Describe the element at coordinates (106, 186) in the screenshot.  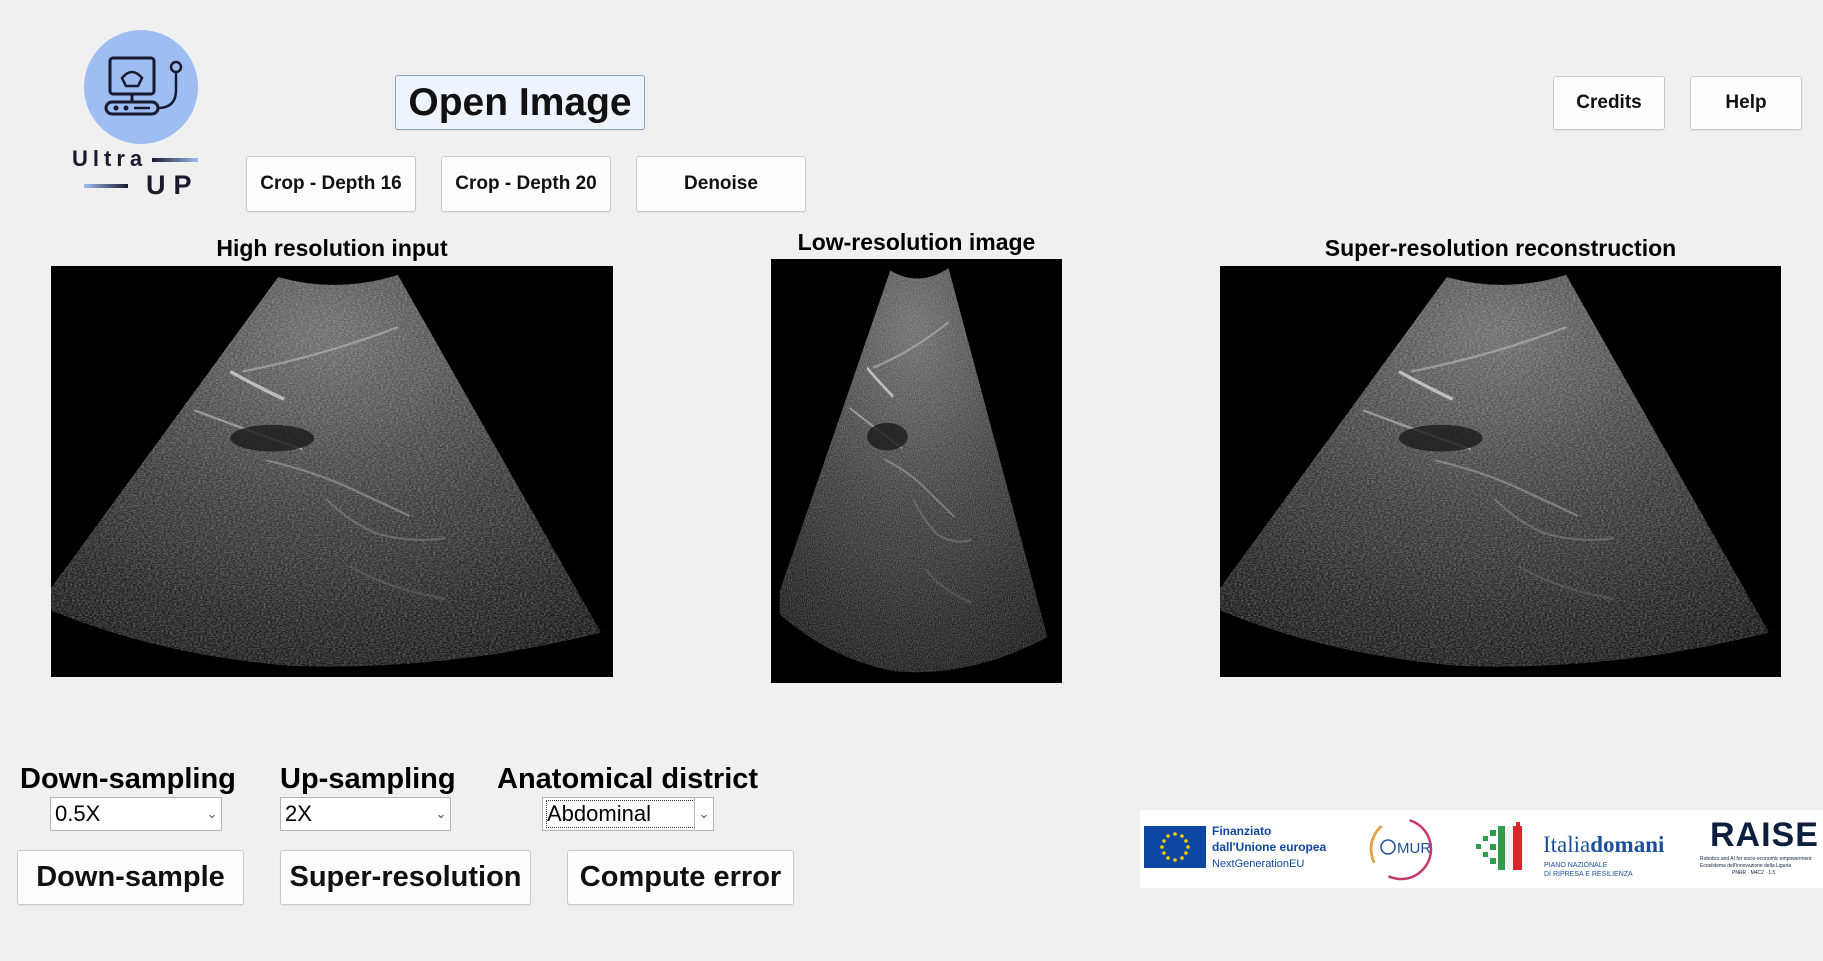
I see `logo-line-bottom` at that location.